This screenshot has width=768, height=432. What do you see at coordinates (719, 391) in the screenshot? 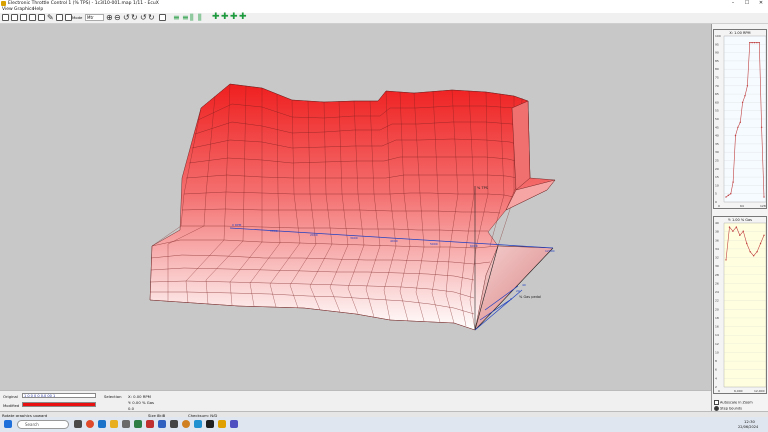
I see `graph-gas-xtick: 0` at bounding box center [719, 391].